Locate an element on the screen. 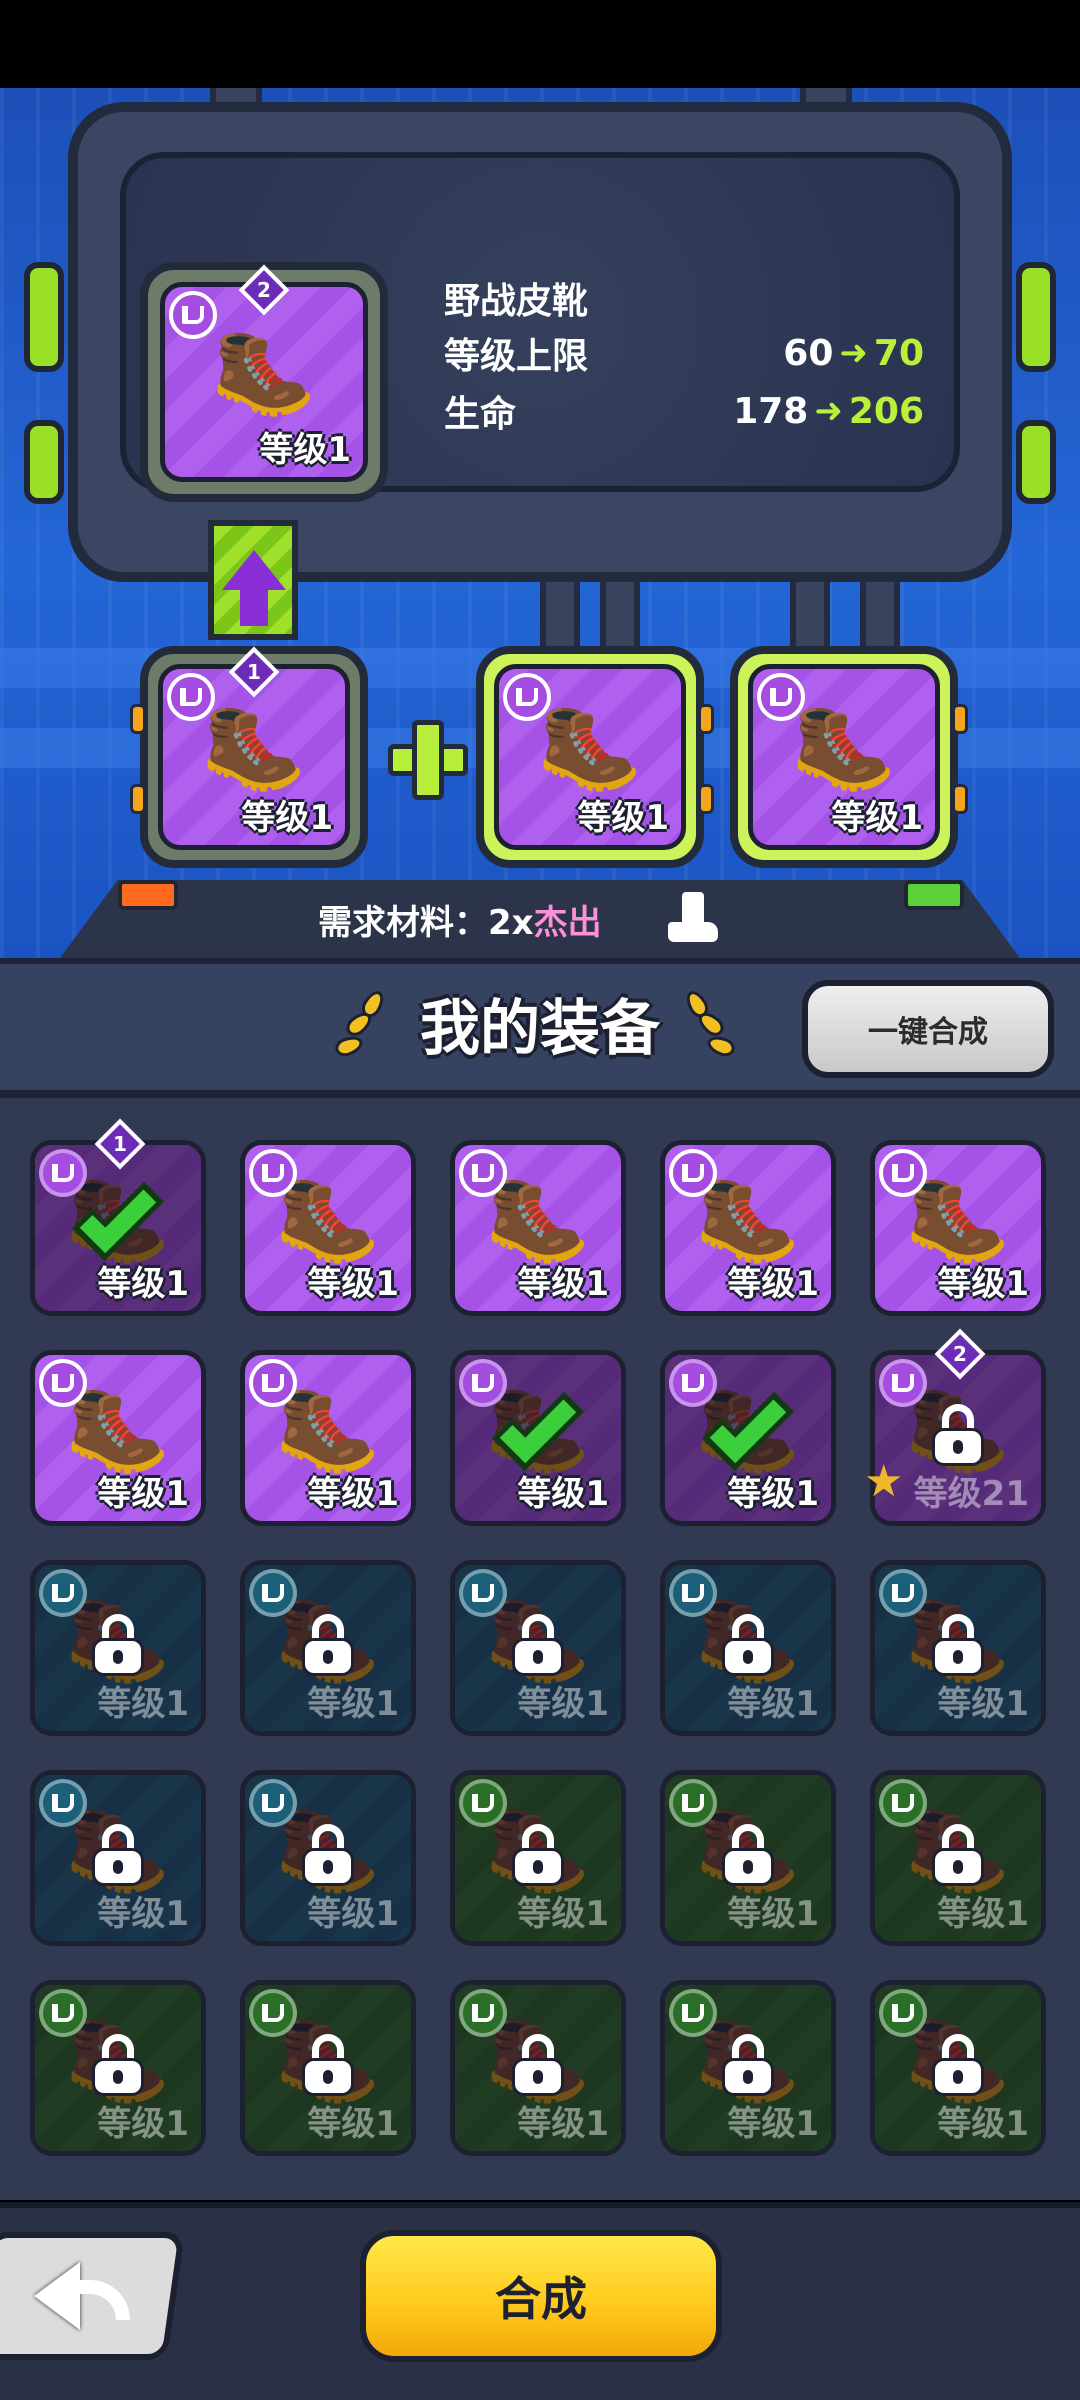 The width and height of the screenshot is (1080, 2400). item-level: 等级21 is located at coordinates (971, 1494).